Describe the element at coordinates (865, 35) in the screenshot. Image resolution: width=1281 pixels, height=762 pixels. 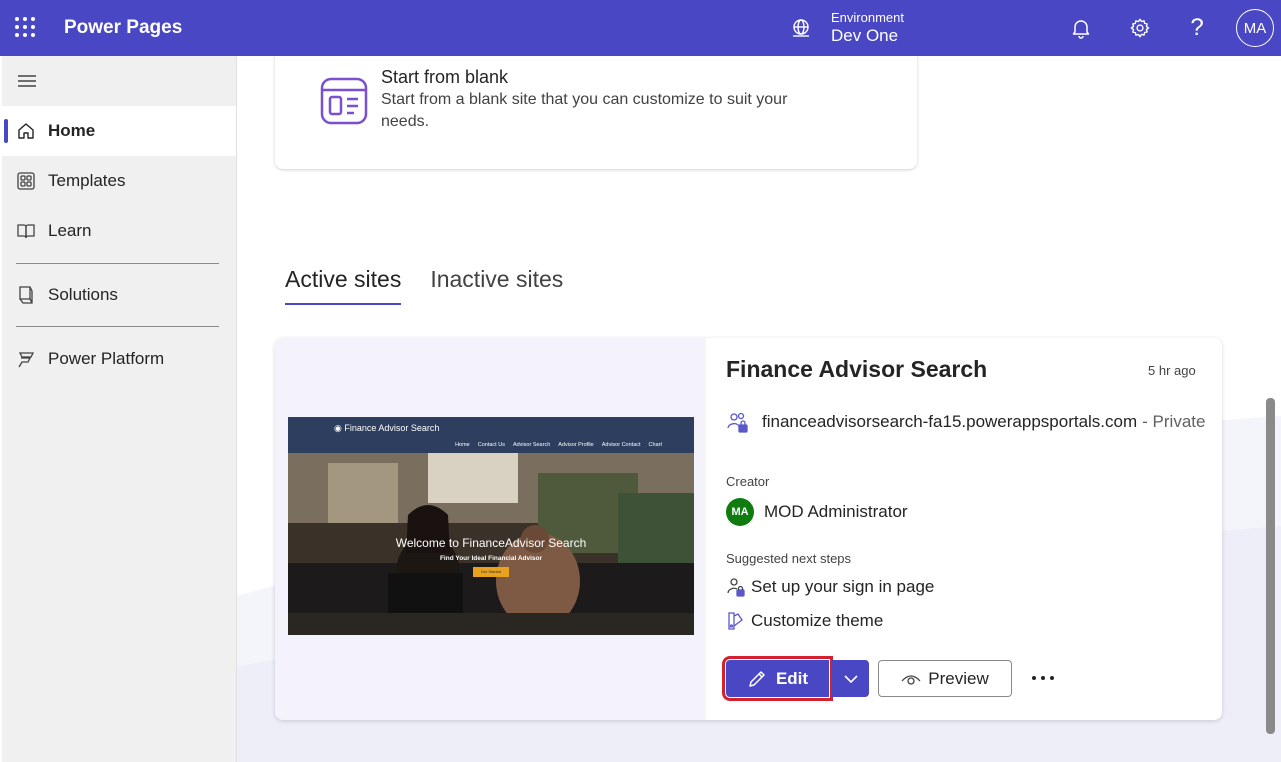
I see `environment-name: Dev One` at that location.